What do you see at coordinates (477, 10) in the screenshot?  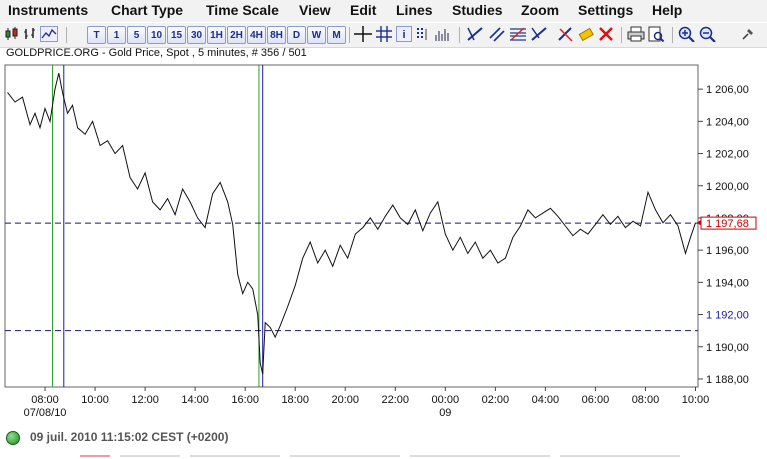 I see `menu-studies: Studies` at bounding box center [477, 10].